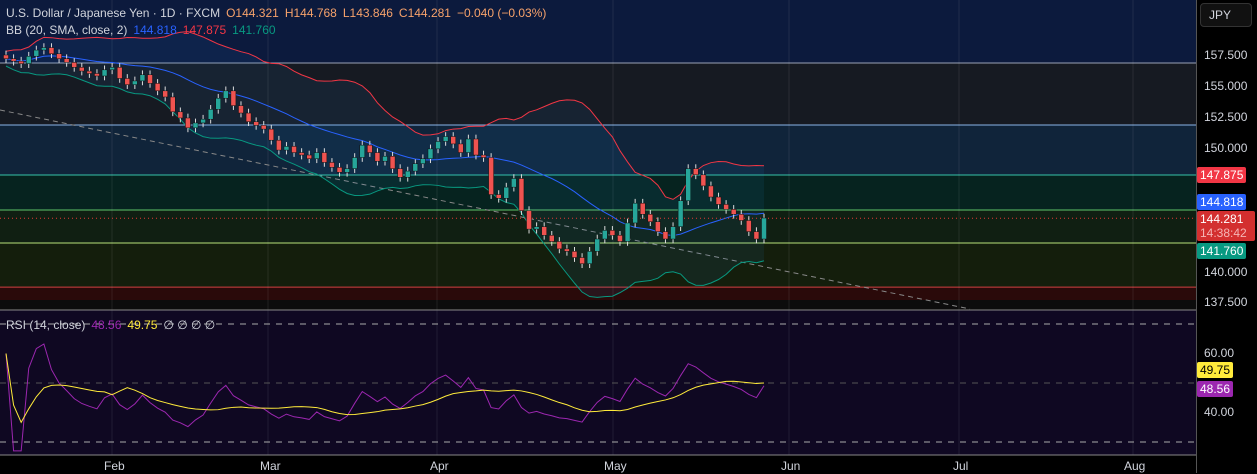  I want to click on rsi-value-tag: 48.56, so click(1215, 389).